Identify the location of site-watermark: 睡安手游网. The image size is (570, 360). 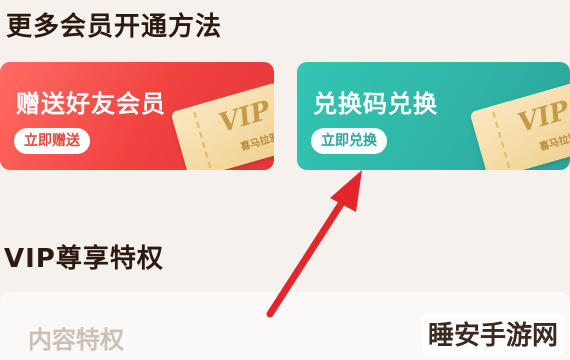
(492, 333).